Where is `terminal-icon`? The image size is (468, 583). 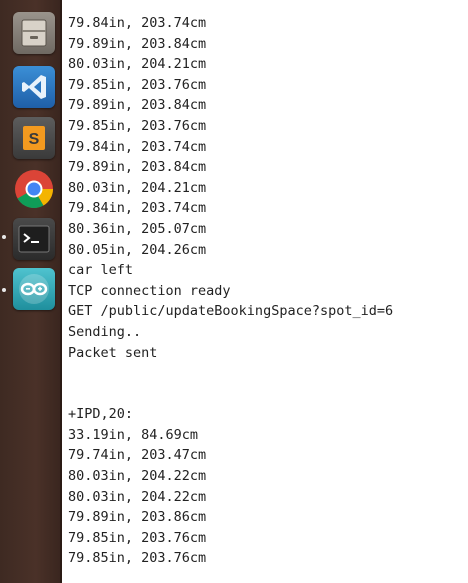 terminal-icon is located at coordinates (34, 239).